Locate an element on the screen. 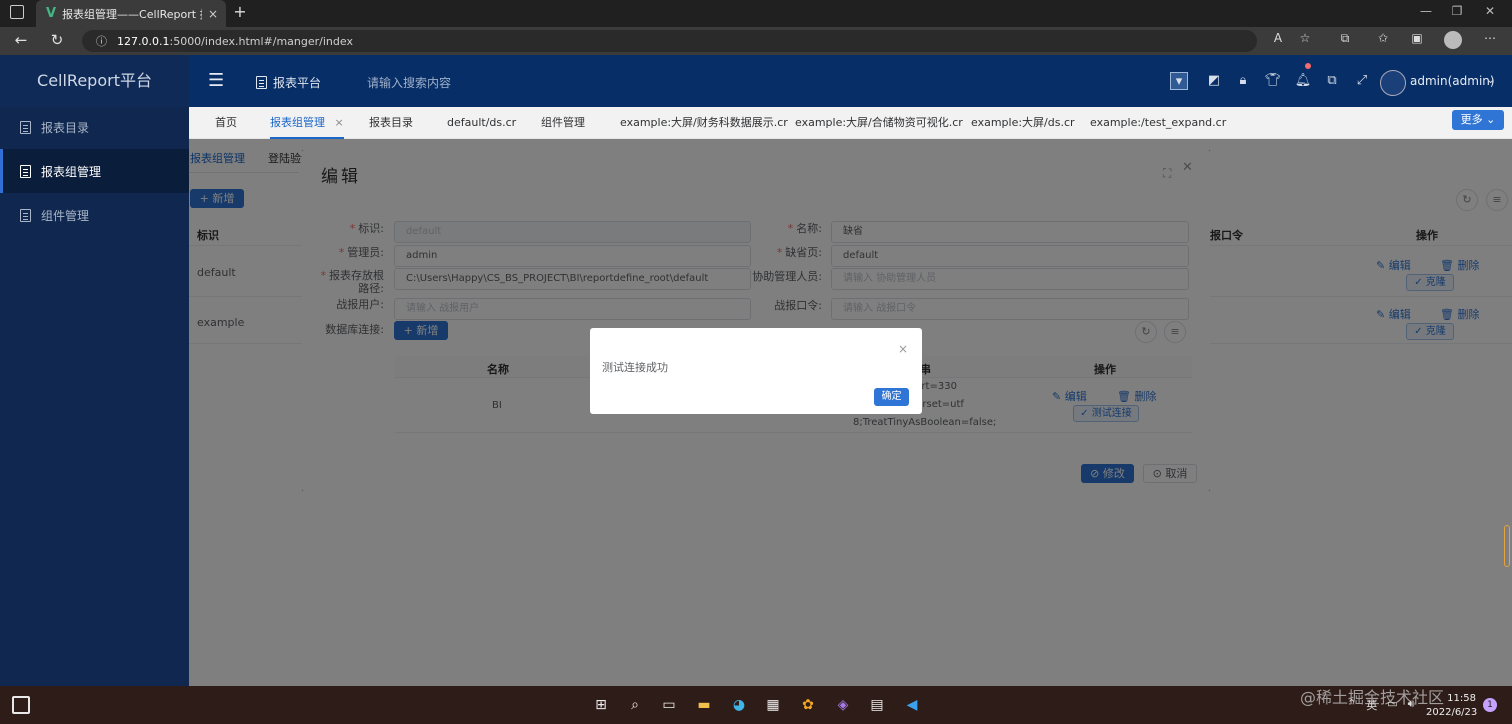  tab-label: 报表组管理 is located at coordinates (297, 122).